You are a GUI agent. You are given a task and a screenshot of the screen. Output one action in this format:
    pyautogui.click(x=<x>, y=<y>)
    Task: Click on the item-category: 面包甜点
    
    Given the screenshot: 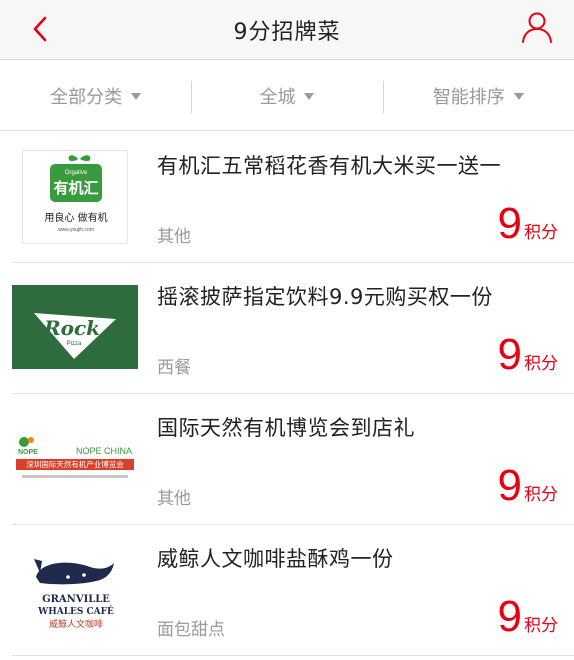 What is the action you would take?
    pyautogui.click(x=191, y=630)
    